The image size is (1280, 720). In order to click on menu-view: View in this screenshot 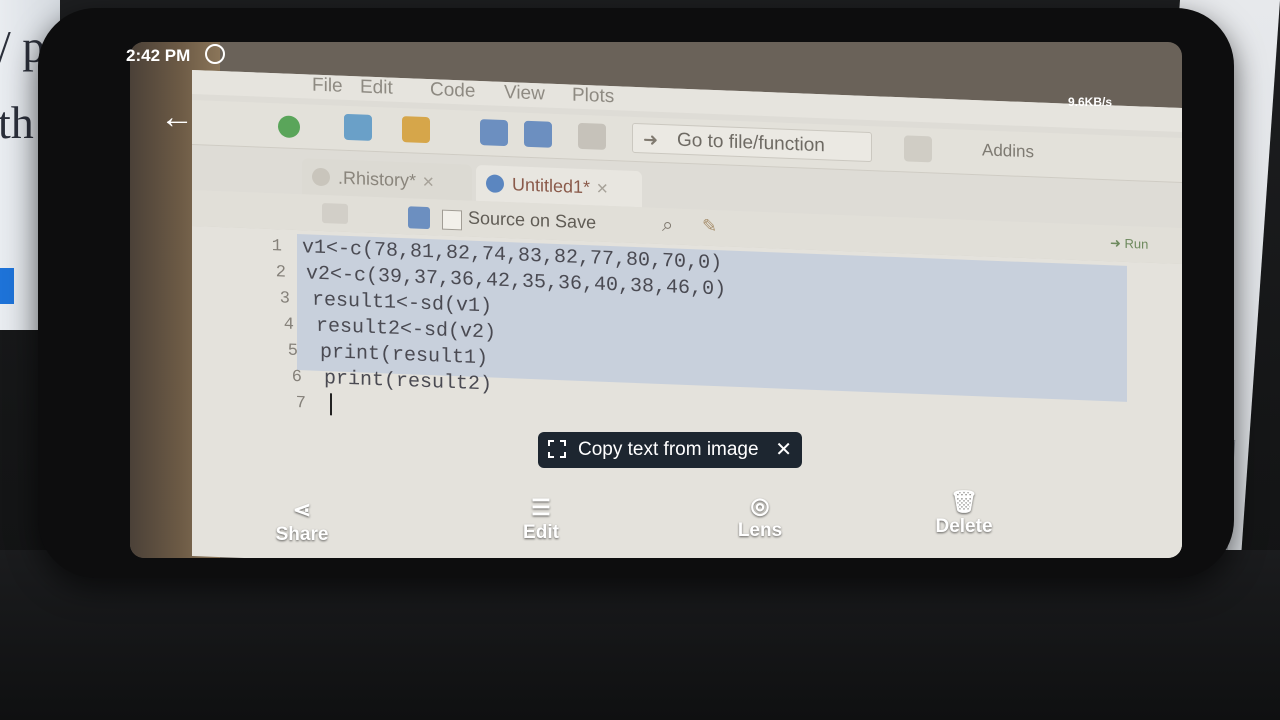, I will do `click(524, 94)`.